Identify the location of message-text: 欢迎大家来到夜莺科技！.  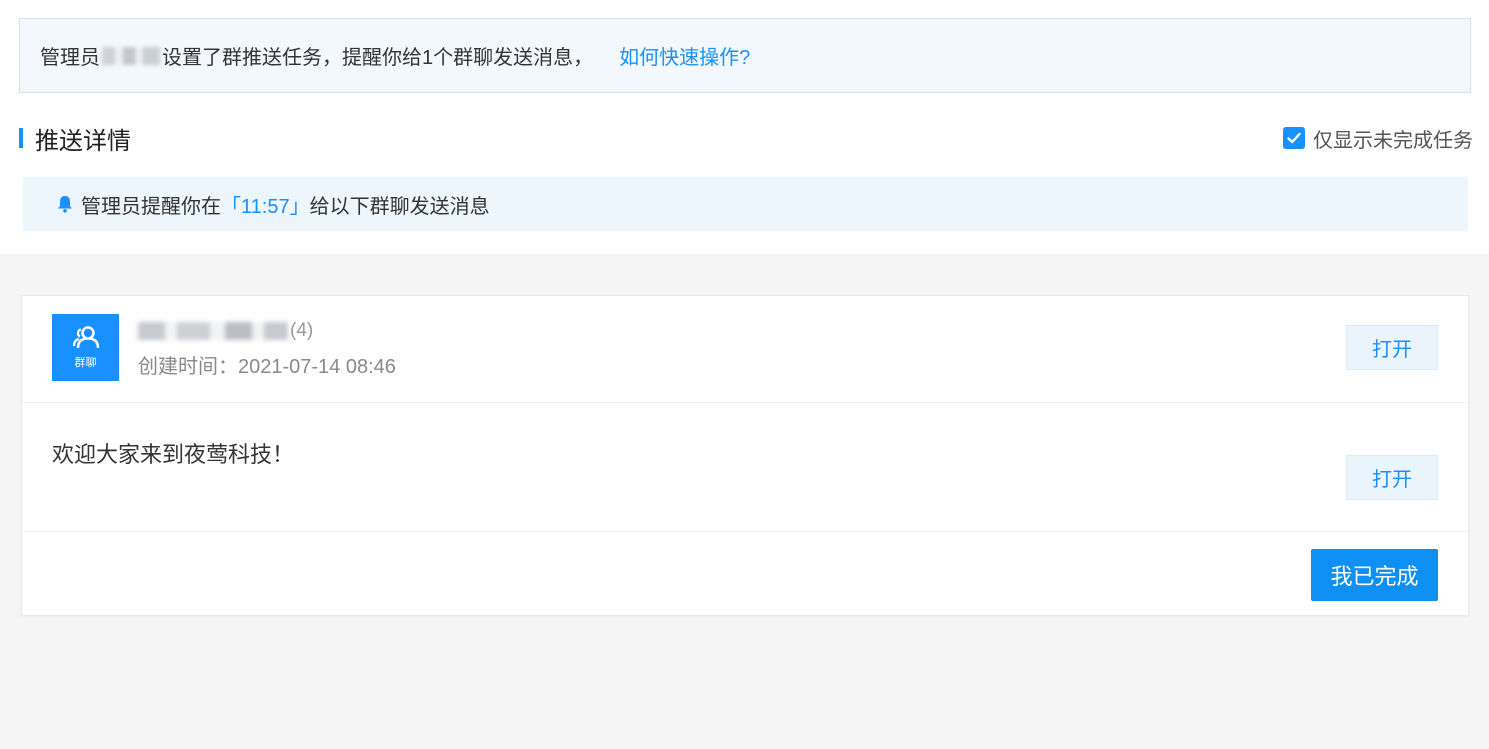
(173, 454).